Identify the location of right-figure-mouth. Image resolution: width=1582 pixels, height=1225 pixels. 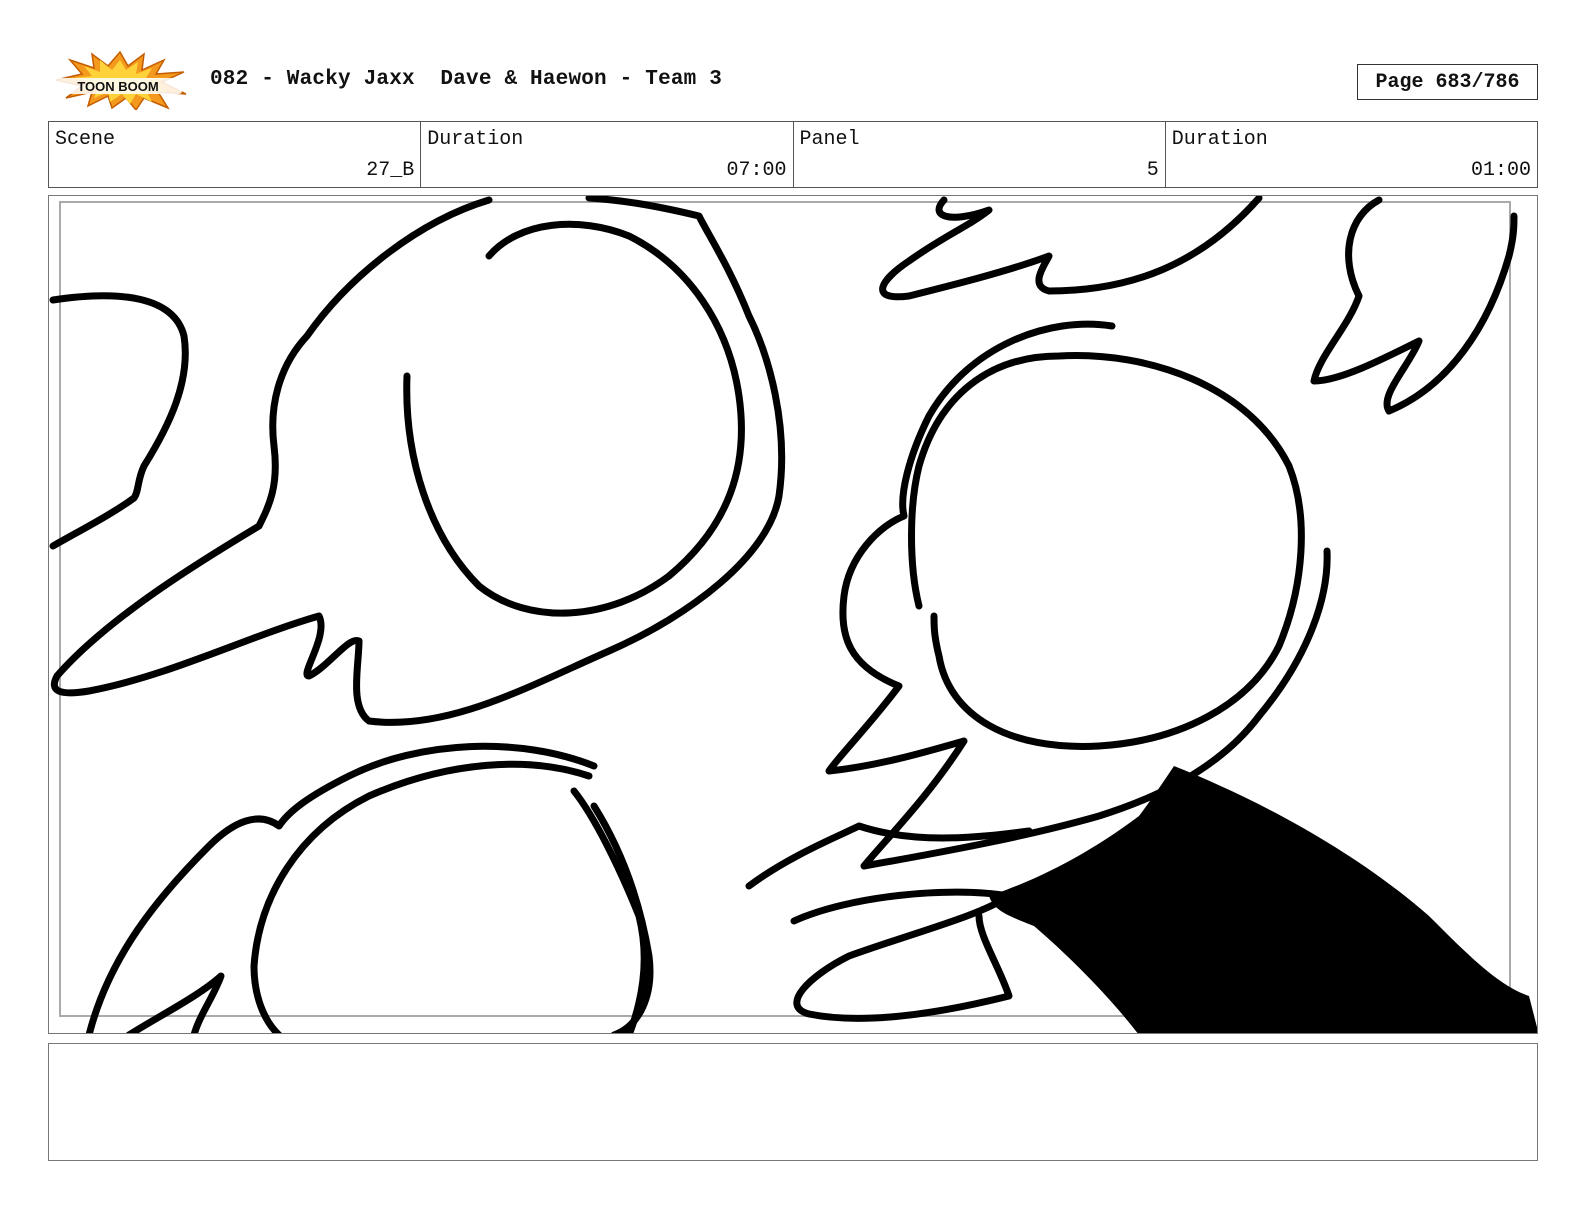
(889, 856).